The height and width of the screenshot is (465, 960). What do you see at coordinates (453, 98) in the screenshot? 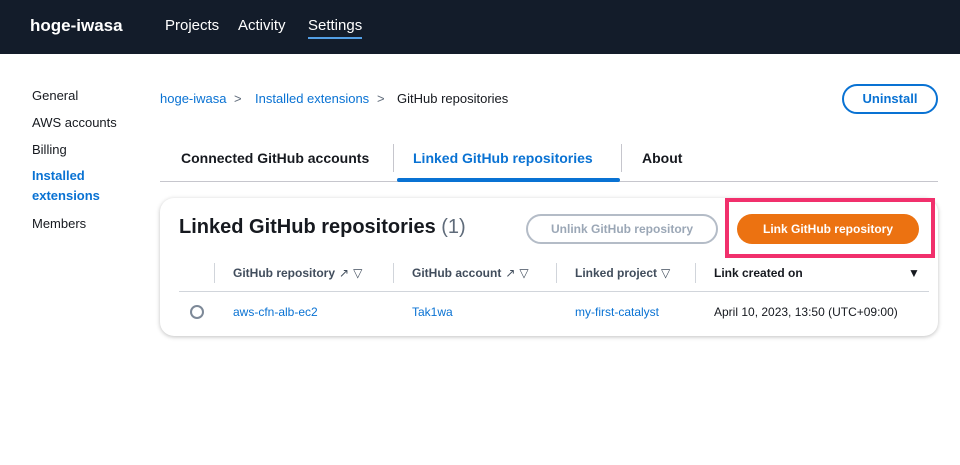
I see `breadcrumb-current: GitHub repositories` at bounding box center [453, 98].